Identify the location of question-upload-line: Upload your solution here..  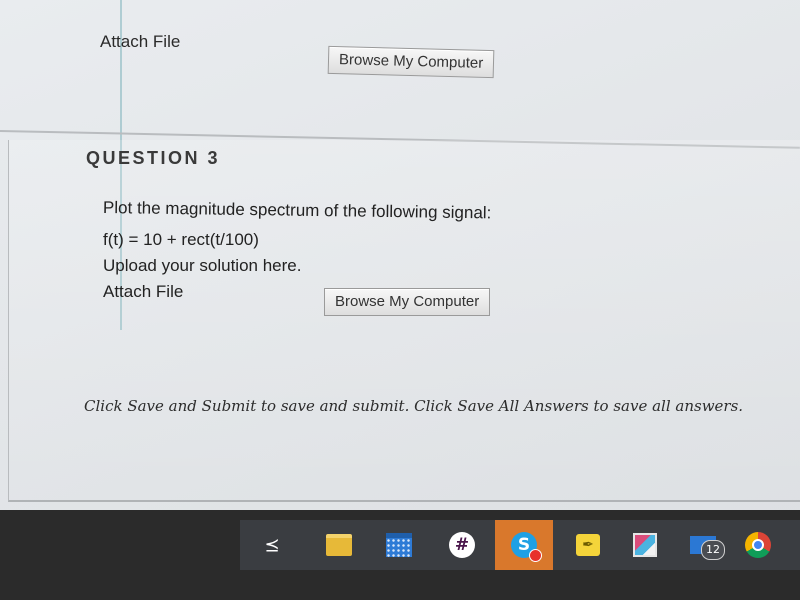
(202, 265).